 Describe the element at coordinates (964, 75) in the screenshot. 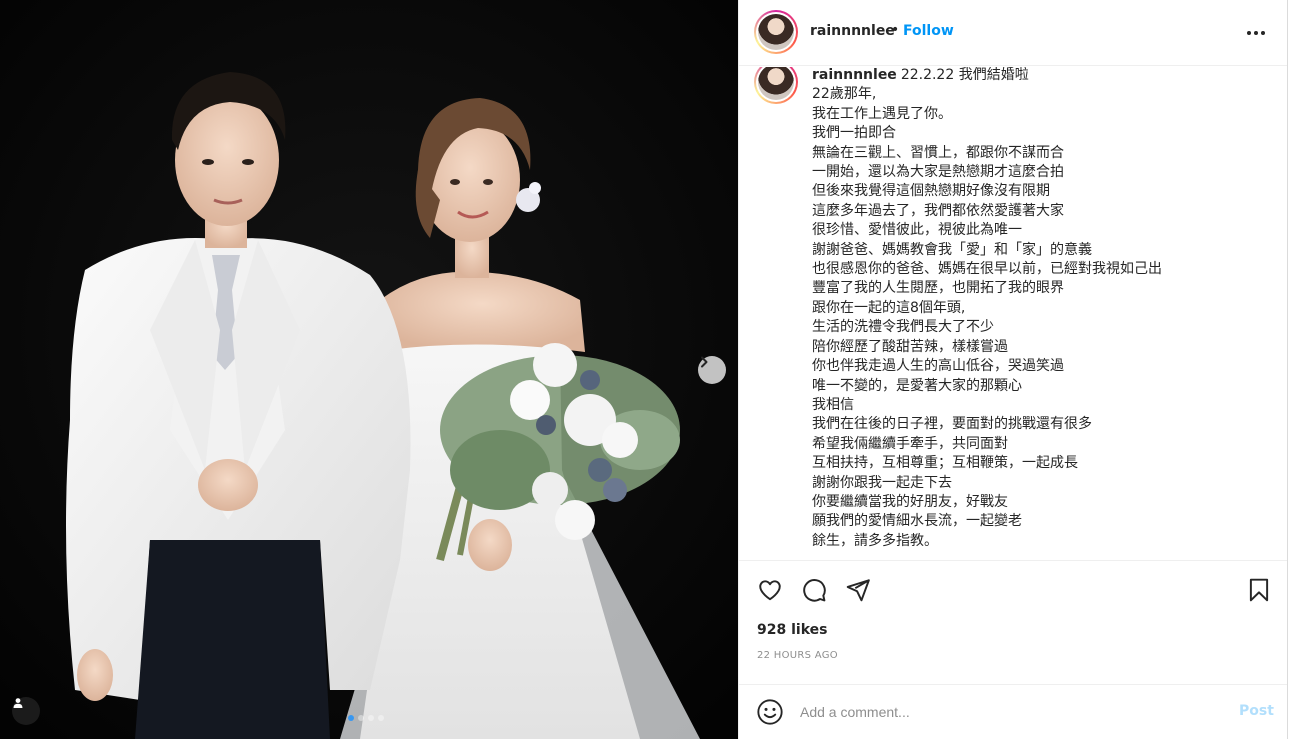

I see `caption-line: 22.2.22 我們結婚啦` at that location.